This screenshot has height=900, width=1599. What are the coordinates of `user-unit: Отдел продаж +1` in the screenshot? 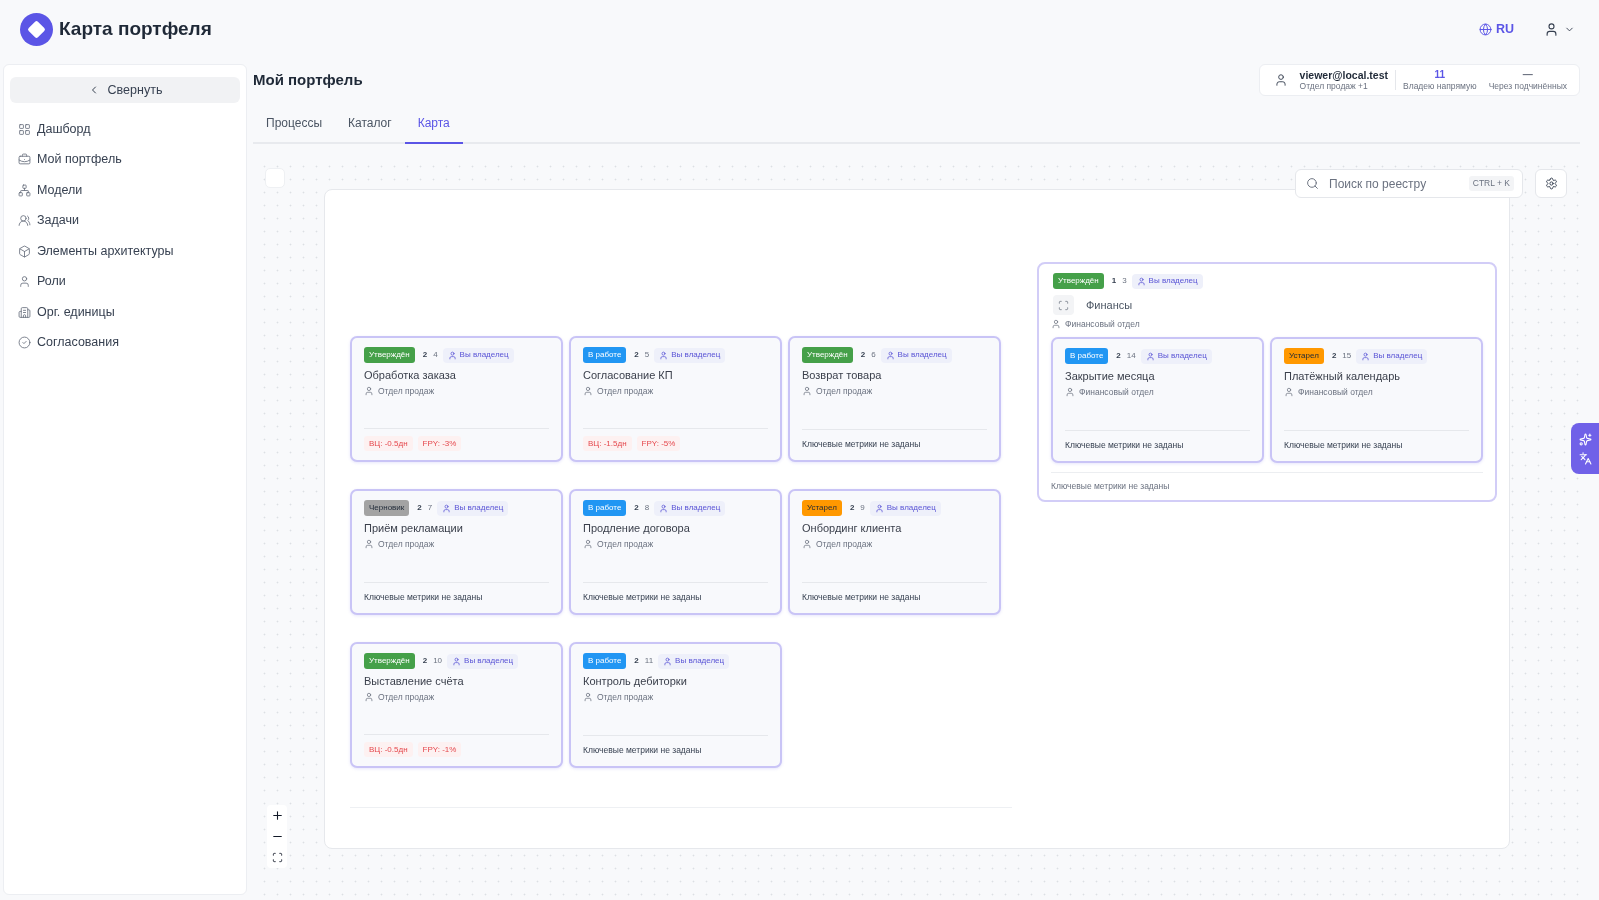 It's located at (1333, 86).